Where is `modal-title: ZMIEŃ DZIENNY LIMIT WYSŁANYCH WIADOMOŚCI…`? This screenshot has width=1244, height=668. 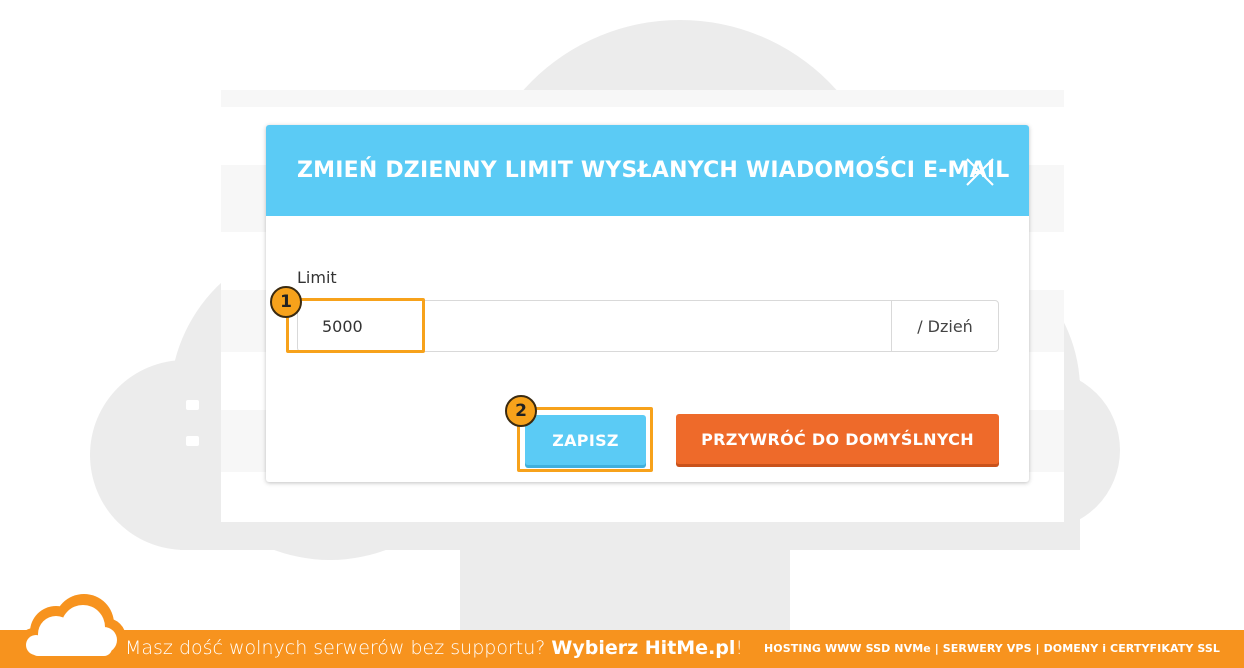
modal-title: ZMIEŃ DZIENNY LIMIT WYSŁANYCH WIADOMOŚCI… is located at coordinates (653, 170).